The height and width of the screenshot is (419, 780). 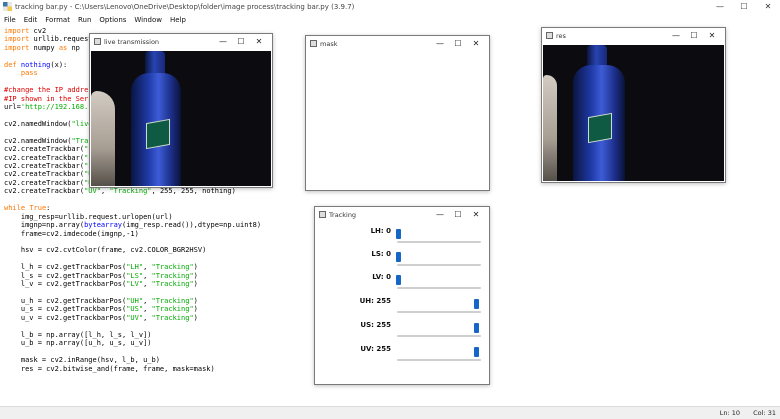 I want to click on live-window-title-bar: live transmission — ☐ ✕, so click(x=181, y=42).